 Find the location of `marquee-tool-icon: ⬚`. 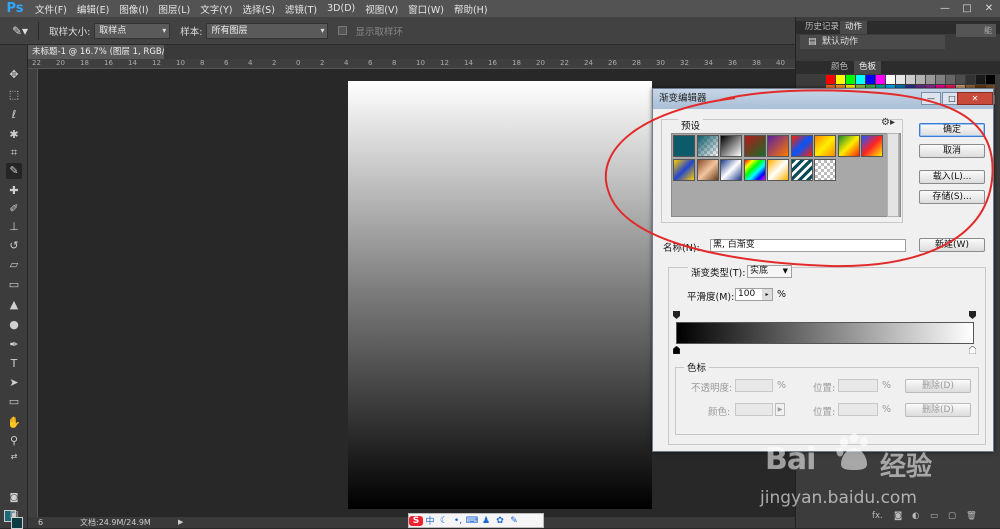

marquee-tool-icon: ⬚ is located at coordinates (14, 95).